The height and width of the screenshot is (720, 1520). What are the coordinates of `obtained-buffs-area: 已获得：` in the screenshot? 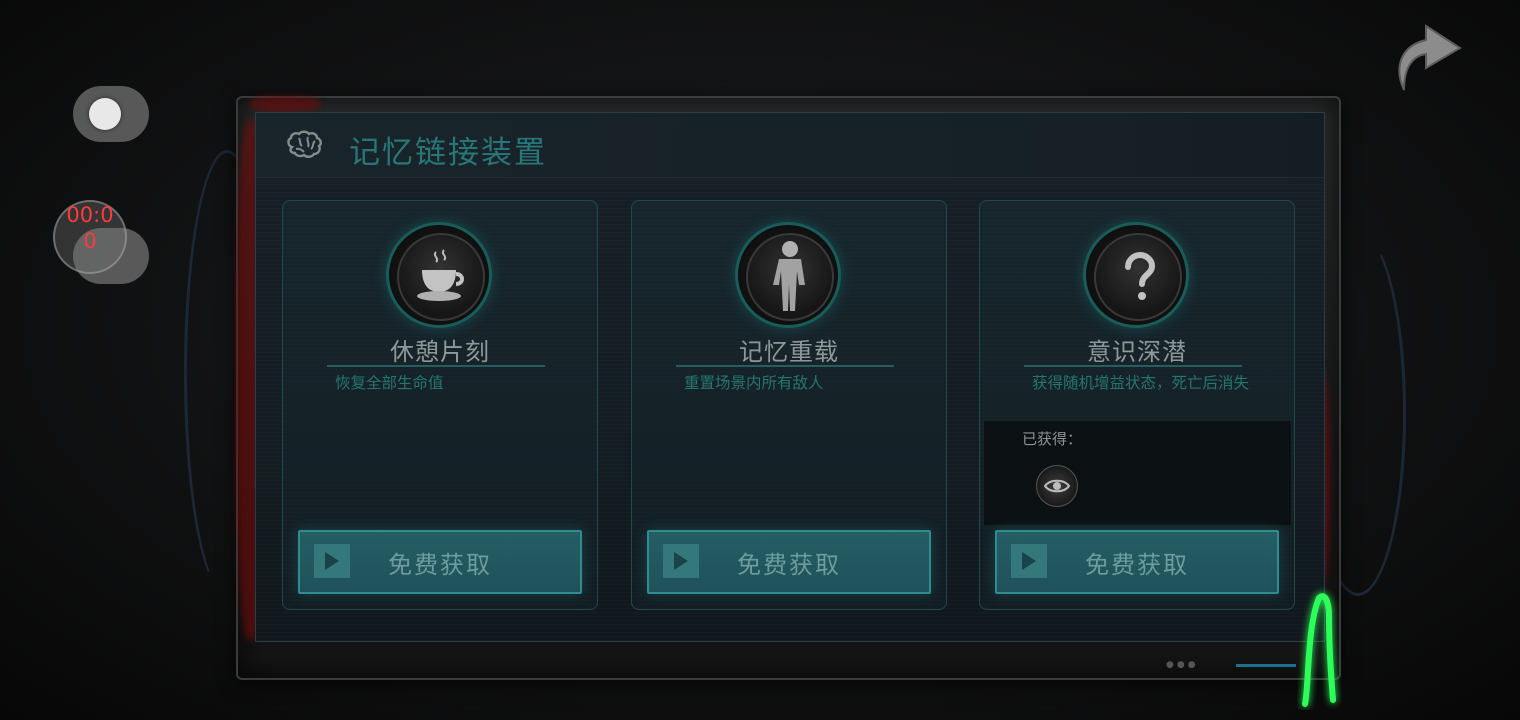 It's located at (1137, 473).